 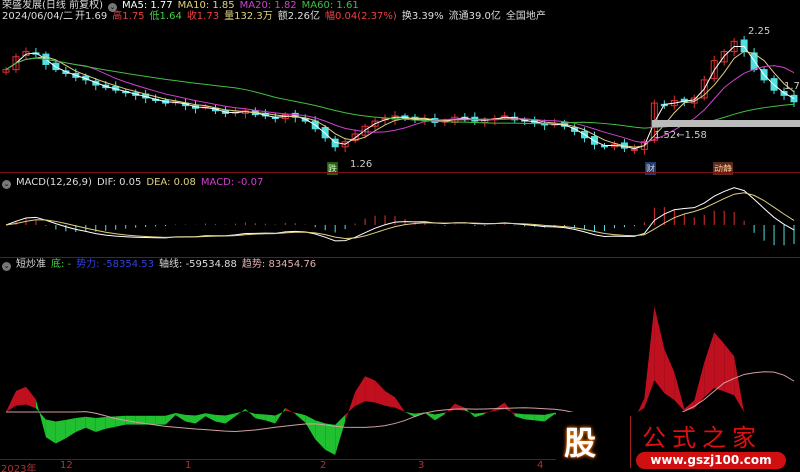 What do you see at coordinates (66, 465) in the screenshot?
I see `time-tick: 12` at bounding box center [66, 465].